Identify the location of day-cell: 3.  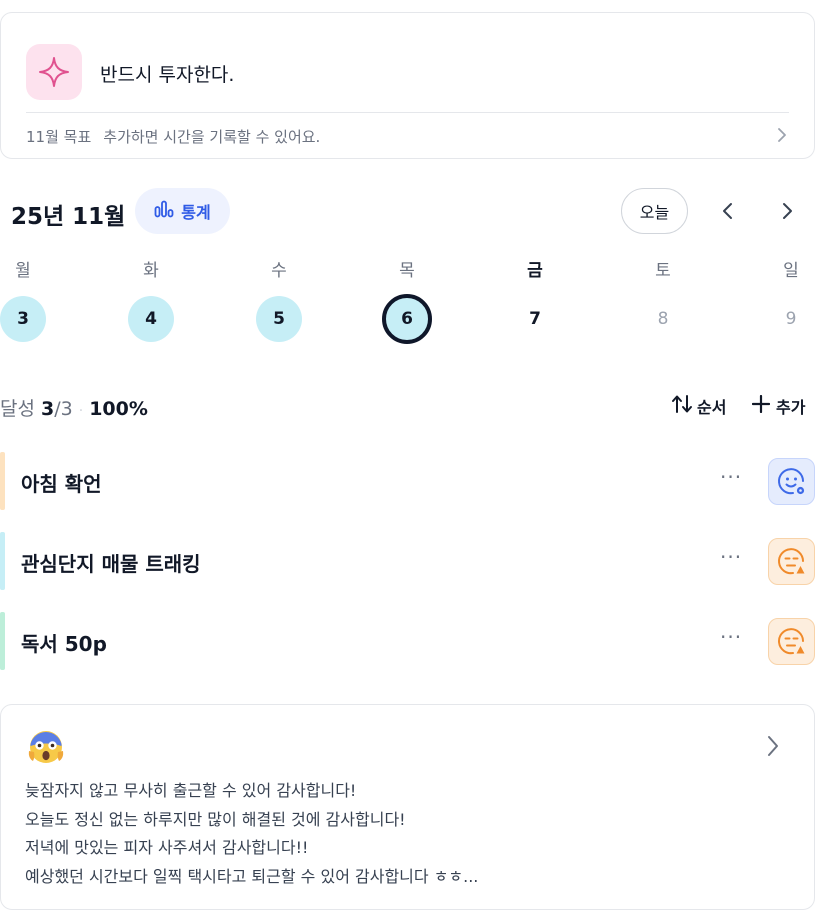
(23, 319).